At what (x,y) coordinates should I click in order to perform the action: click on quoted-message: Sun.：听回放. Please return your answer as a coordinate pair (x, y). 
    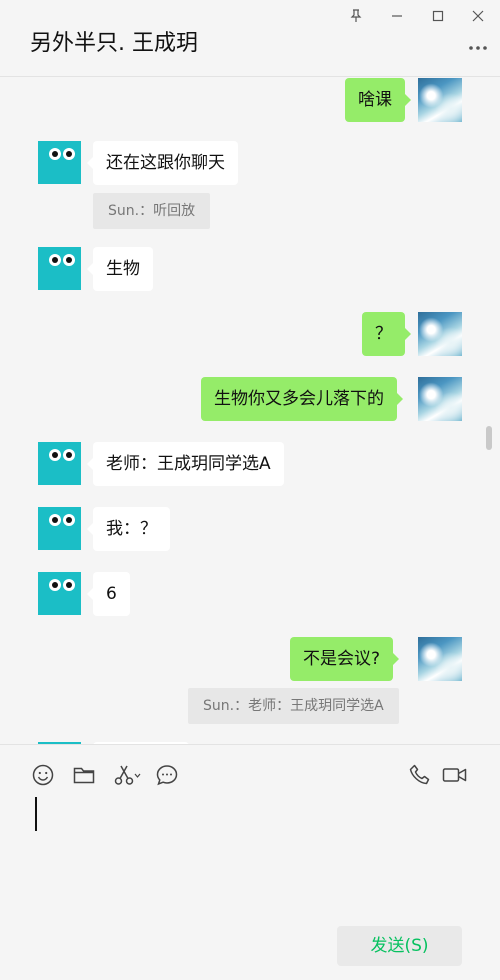
    Looking at the image, I should click on (152, 211).